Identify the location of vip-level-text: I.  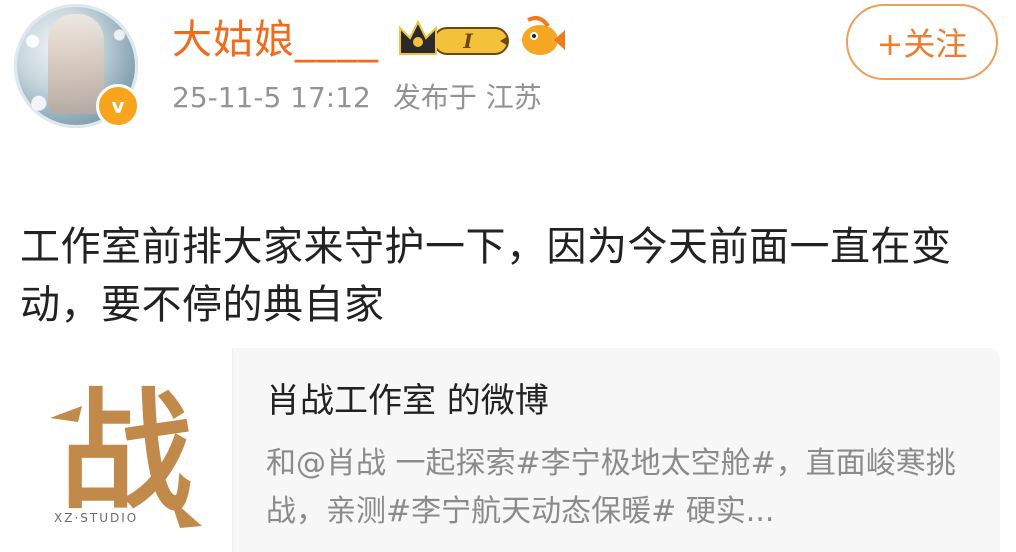
(467, 41).